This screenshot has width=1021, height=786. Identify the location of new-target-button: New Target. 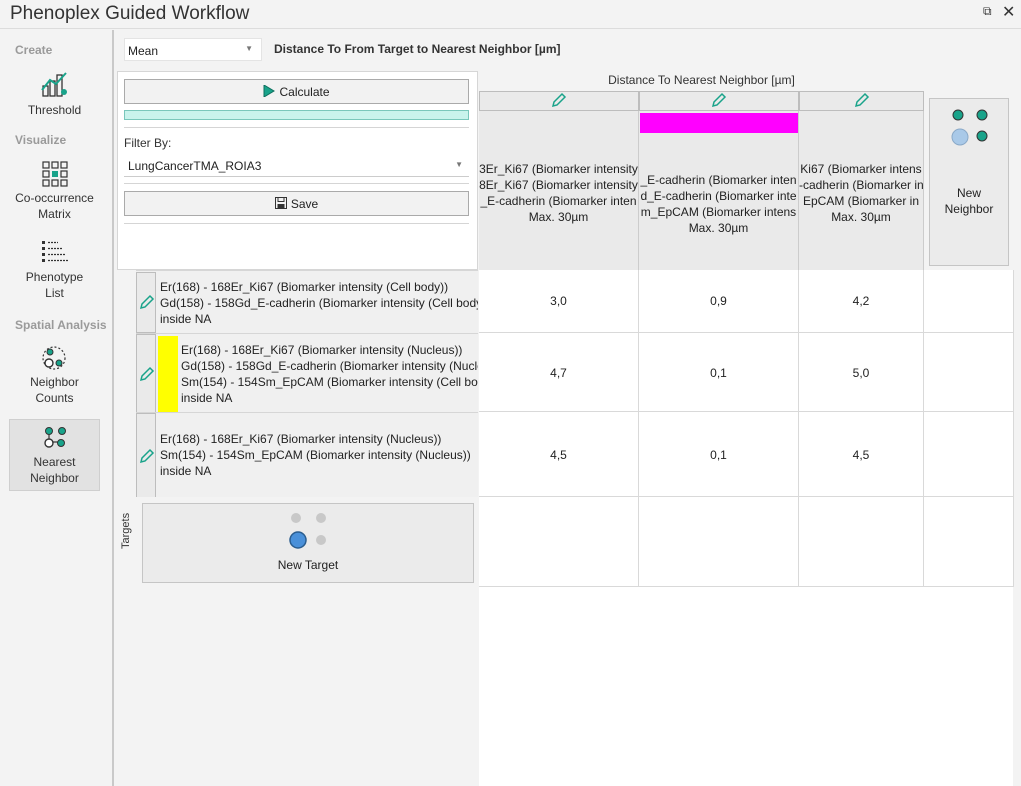
(308, 543).